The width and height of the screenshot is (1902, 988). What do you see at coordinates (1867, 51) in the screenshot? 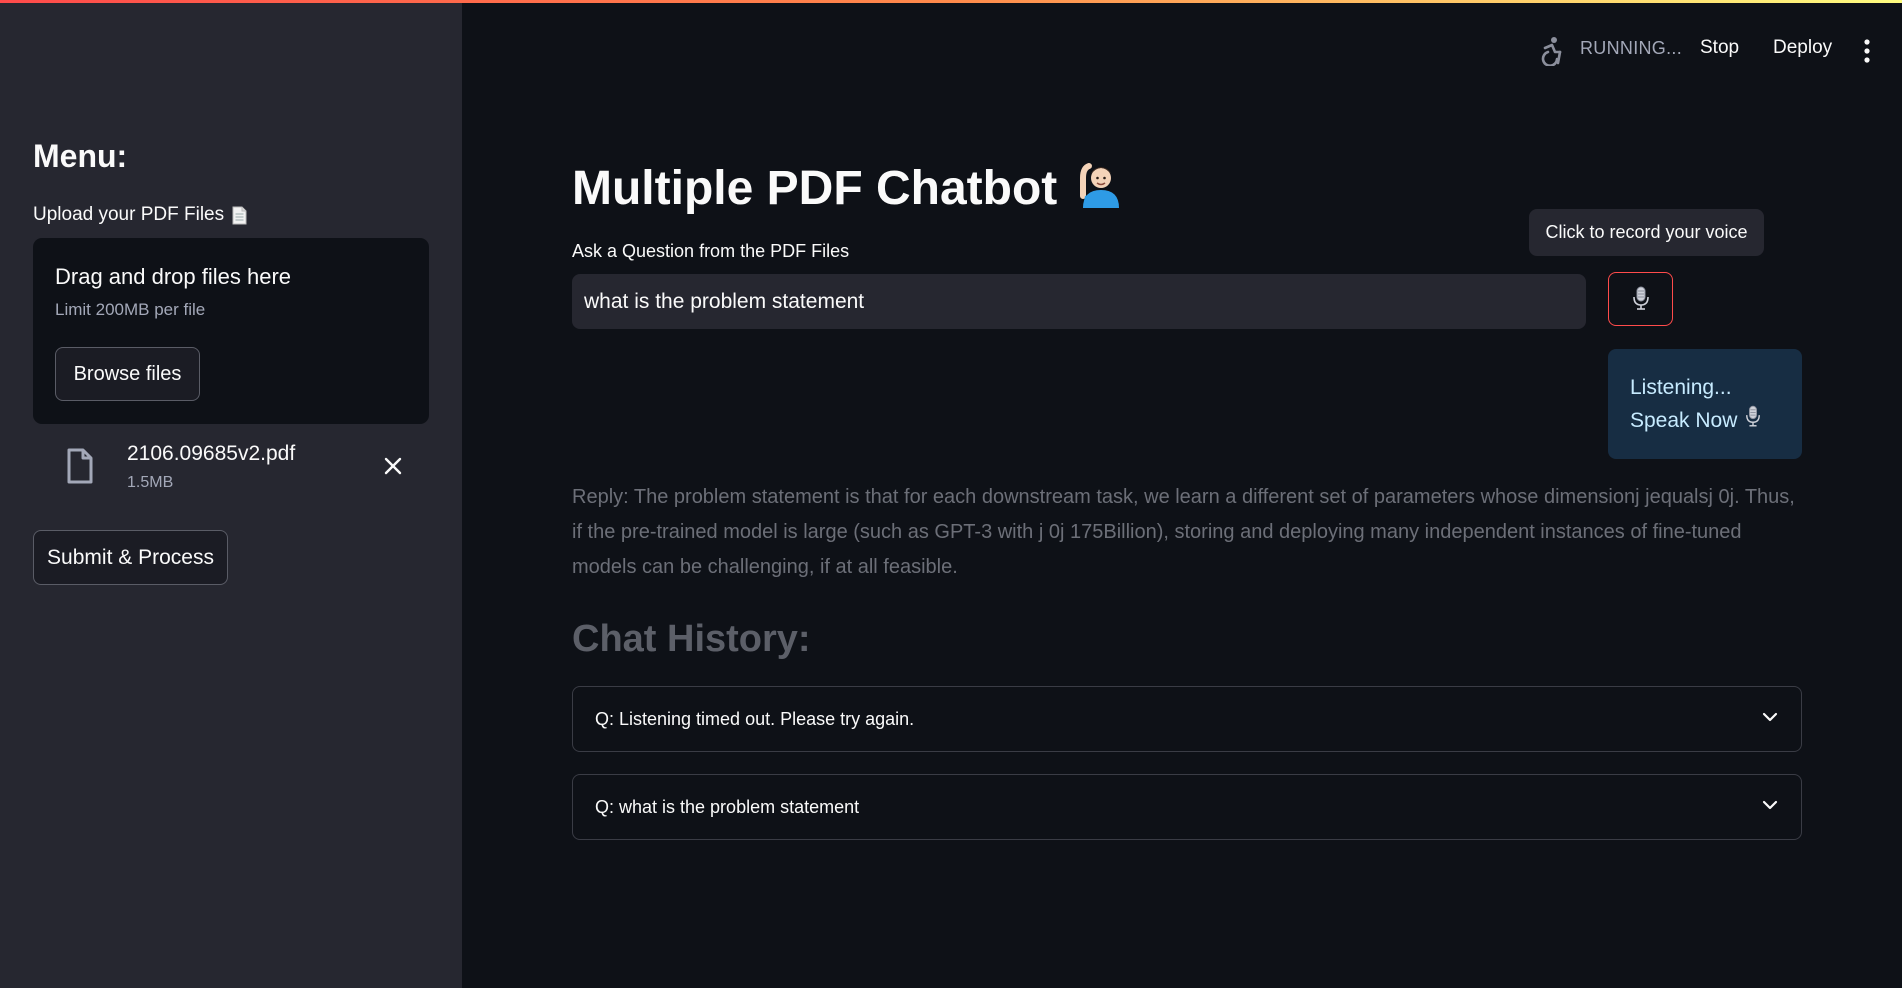
I see `kebab-menu-icon` at bounding box center [1867, 51].